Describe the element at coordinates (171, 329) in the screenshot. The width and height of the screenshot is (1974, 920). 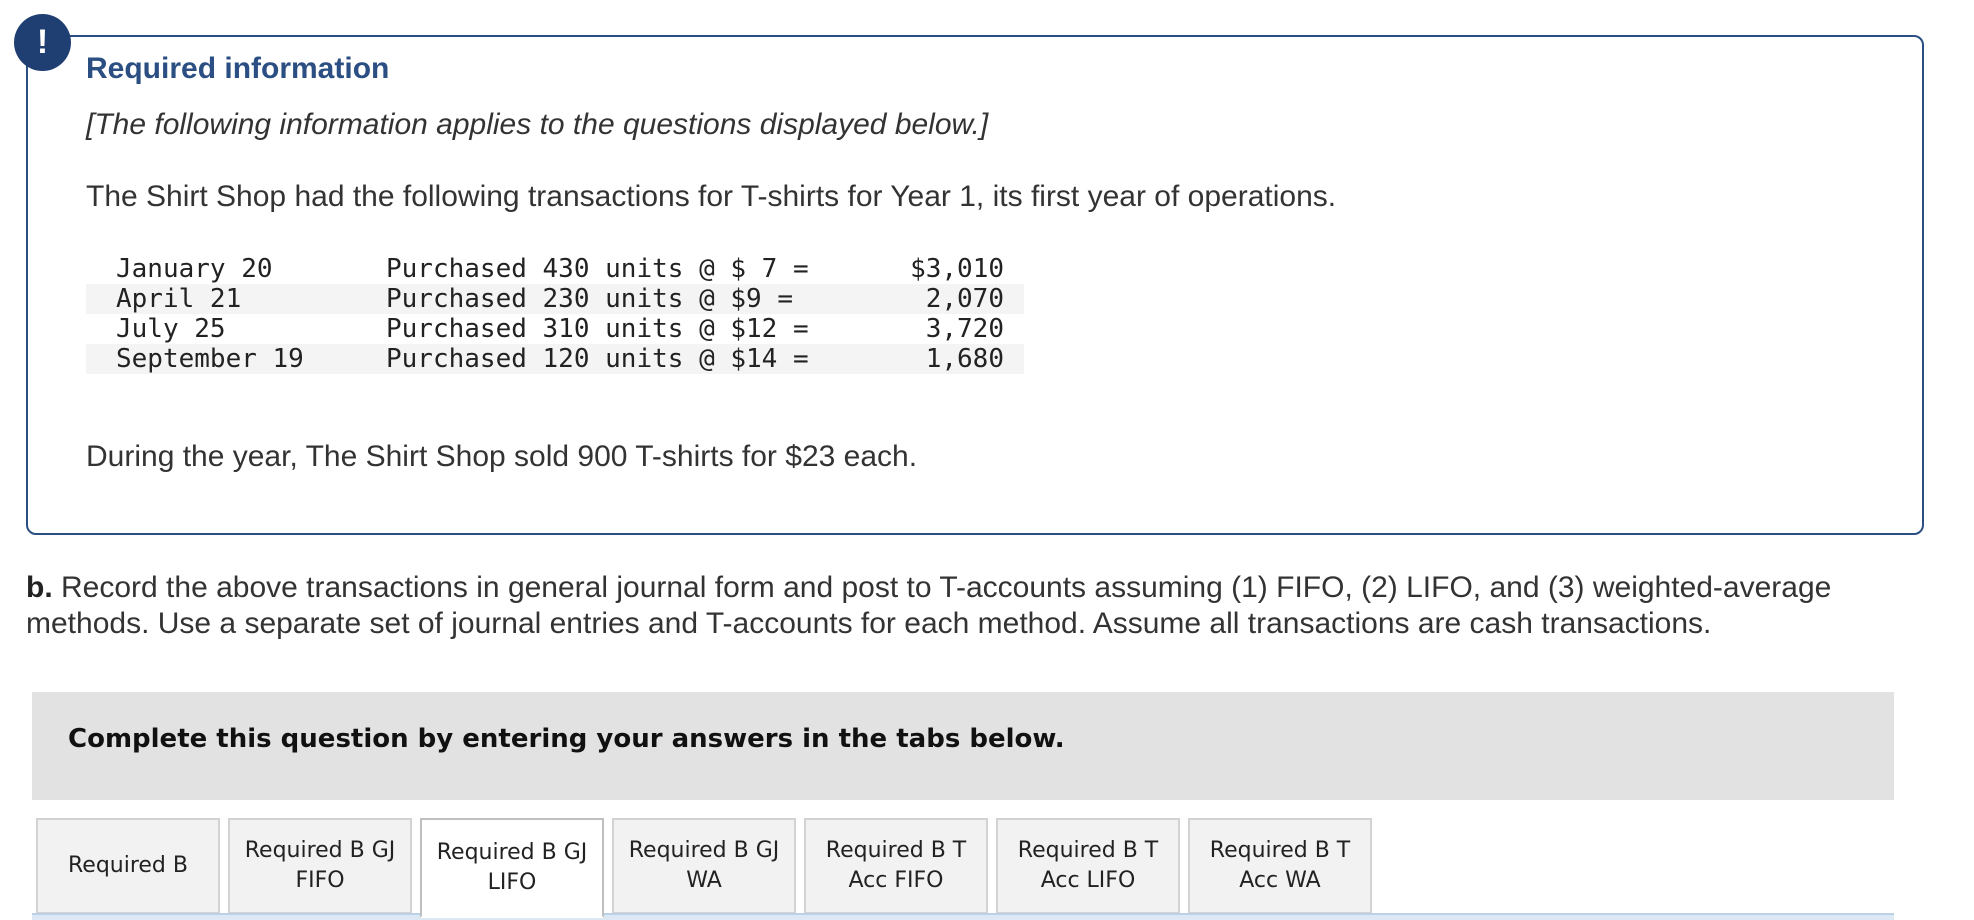
I see `transaction-date: July 25` at that location.